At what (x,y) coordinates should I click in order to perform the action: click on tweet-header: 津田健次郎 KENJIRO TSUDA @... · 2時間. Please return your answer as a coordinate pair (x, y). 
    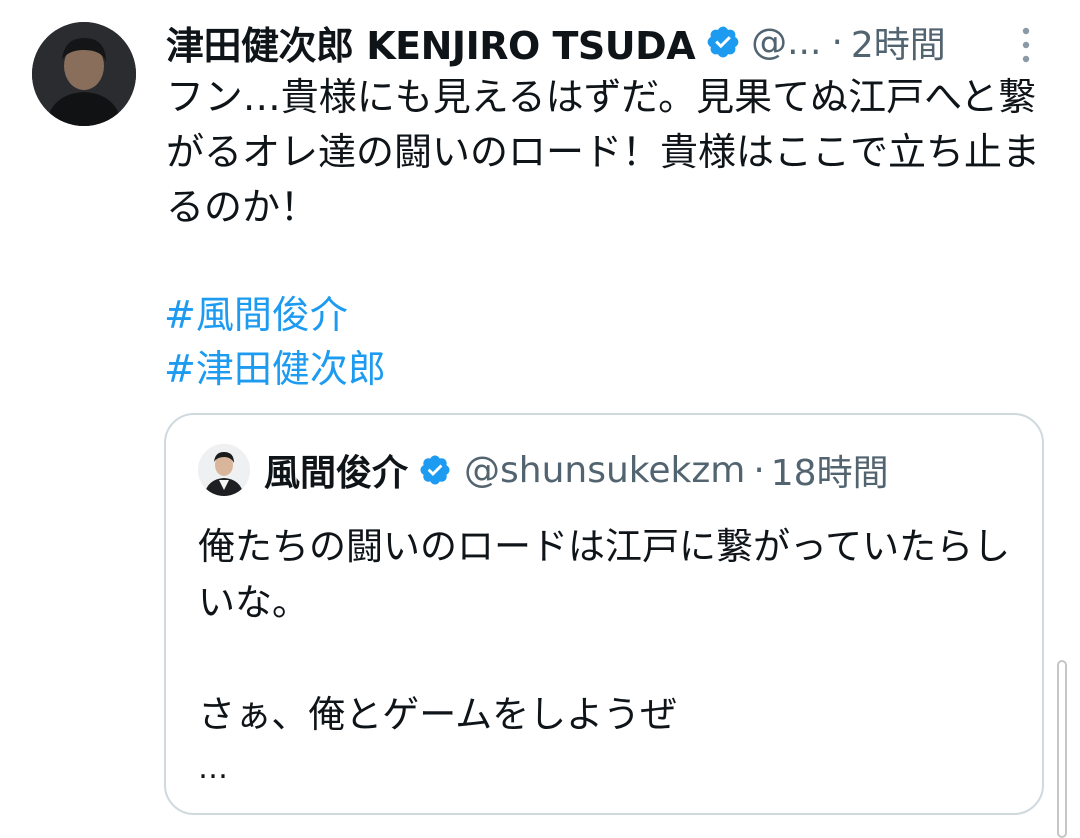
    Looking at the image, I should click on (606, 42).